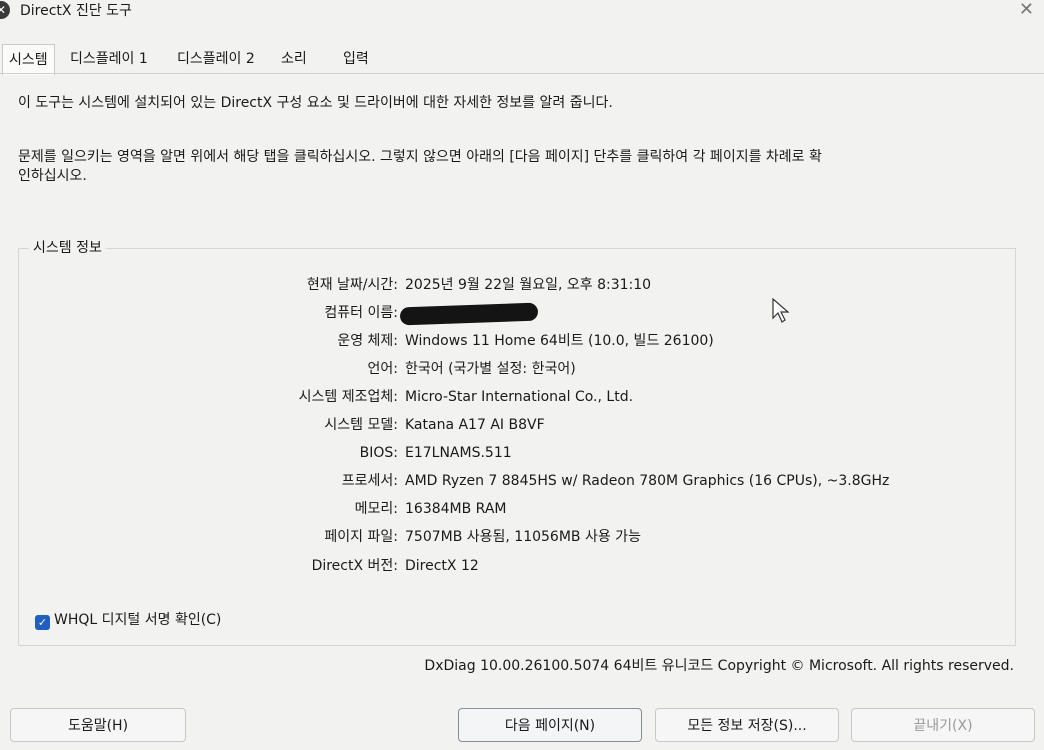 This screenshot has width=1044, height=750. I want to click on info-value: 7507MB 사용됨, 11056MB 사용 가능, so click(523, 537).